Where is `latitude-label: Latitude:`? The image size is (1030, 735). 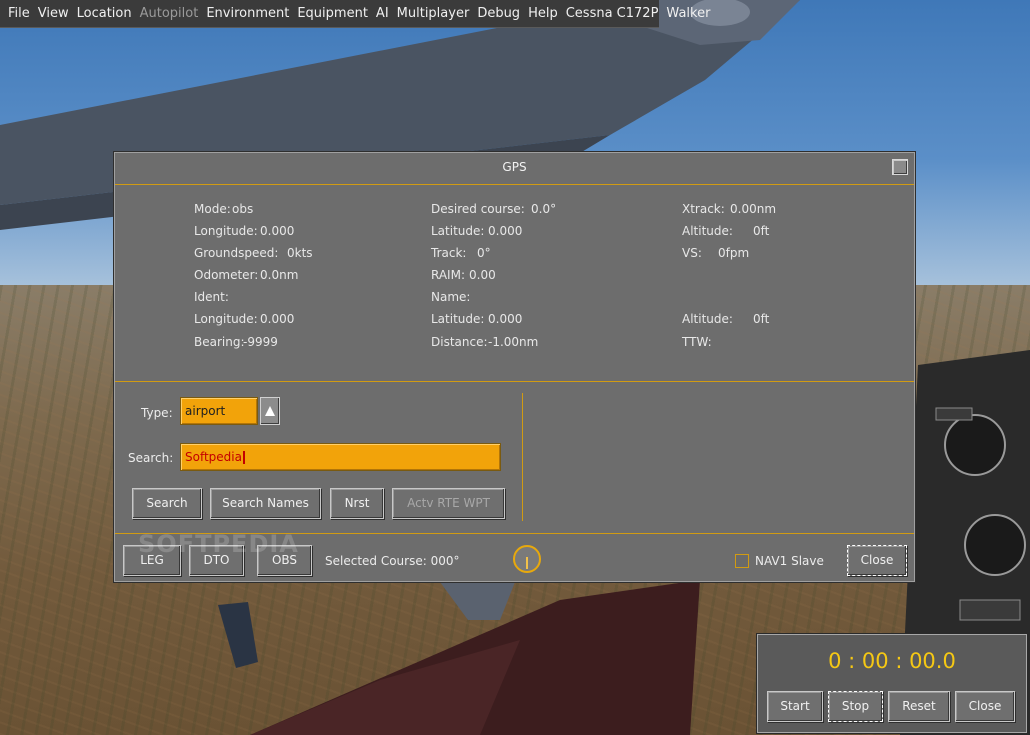
latitude-label: Latitude: is located at coordinates (458, 231).